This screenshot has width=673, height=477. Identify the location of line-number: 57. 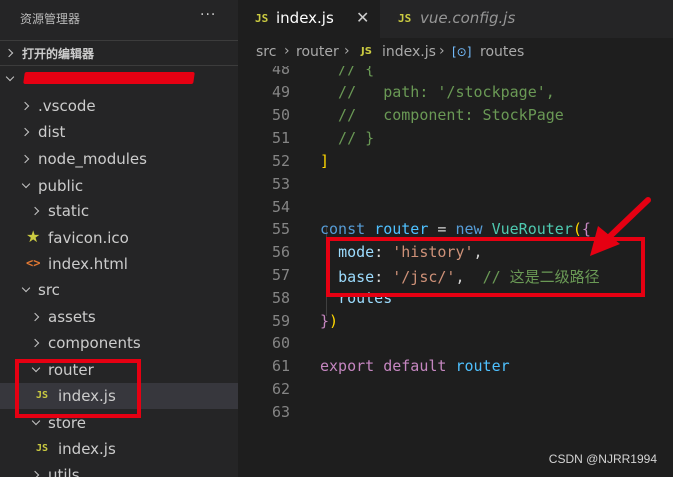
(280, 275).